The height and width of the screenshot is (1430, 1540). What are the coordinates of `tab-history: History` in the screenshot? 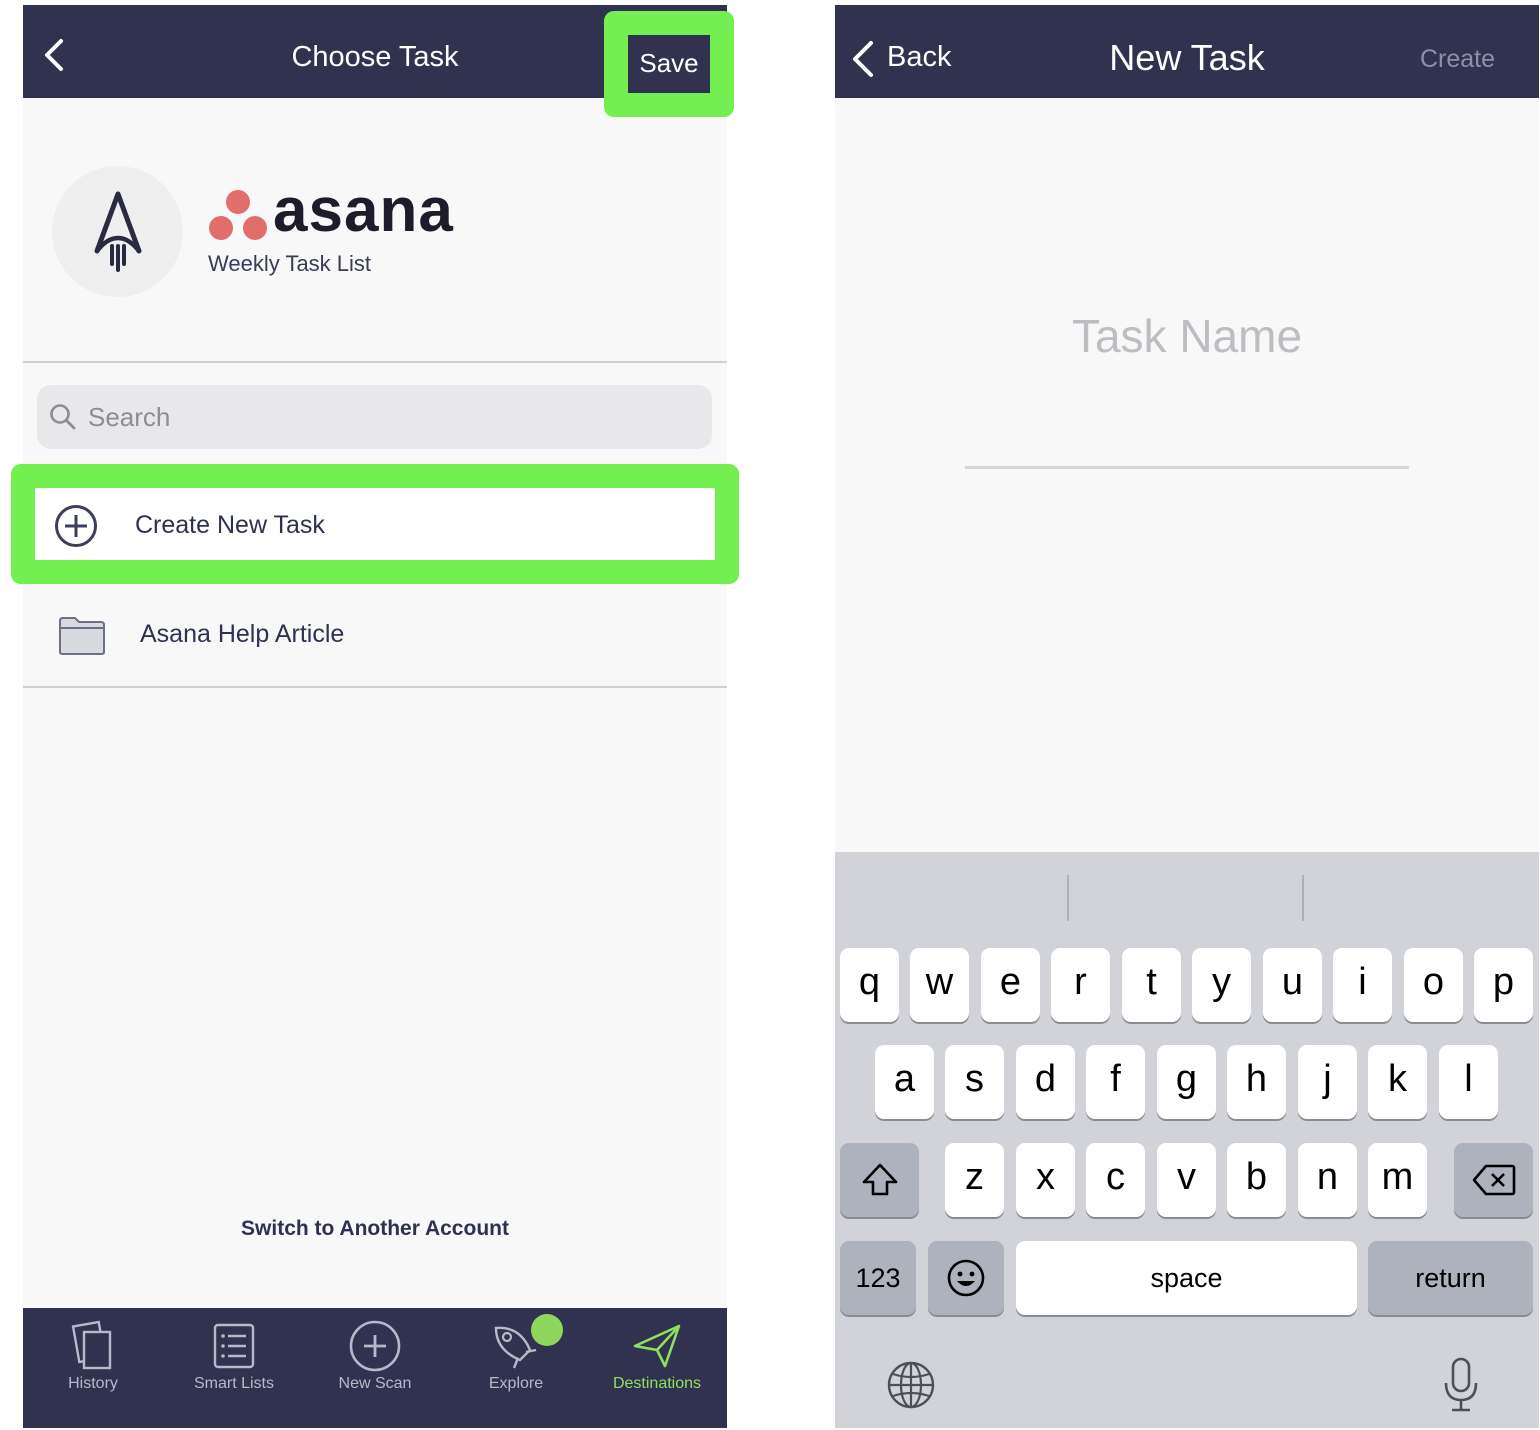 It's located at (93, 1368).